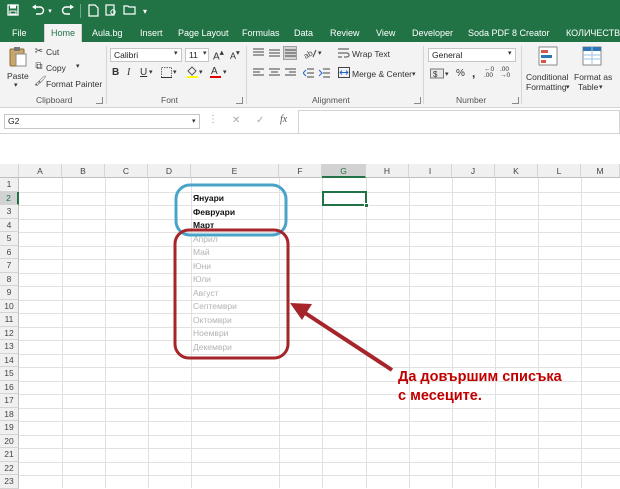 This screenshot has height=489, width=620. I want to click on annotation-text: Да довършим списъка с месеците., so click(480, 387).